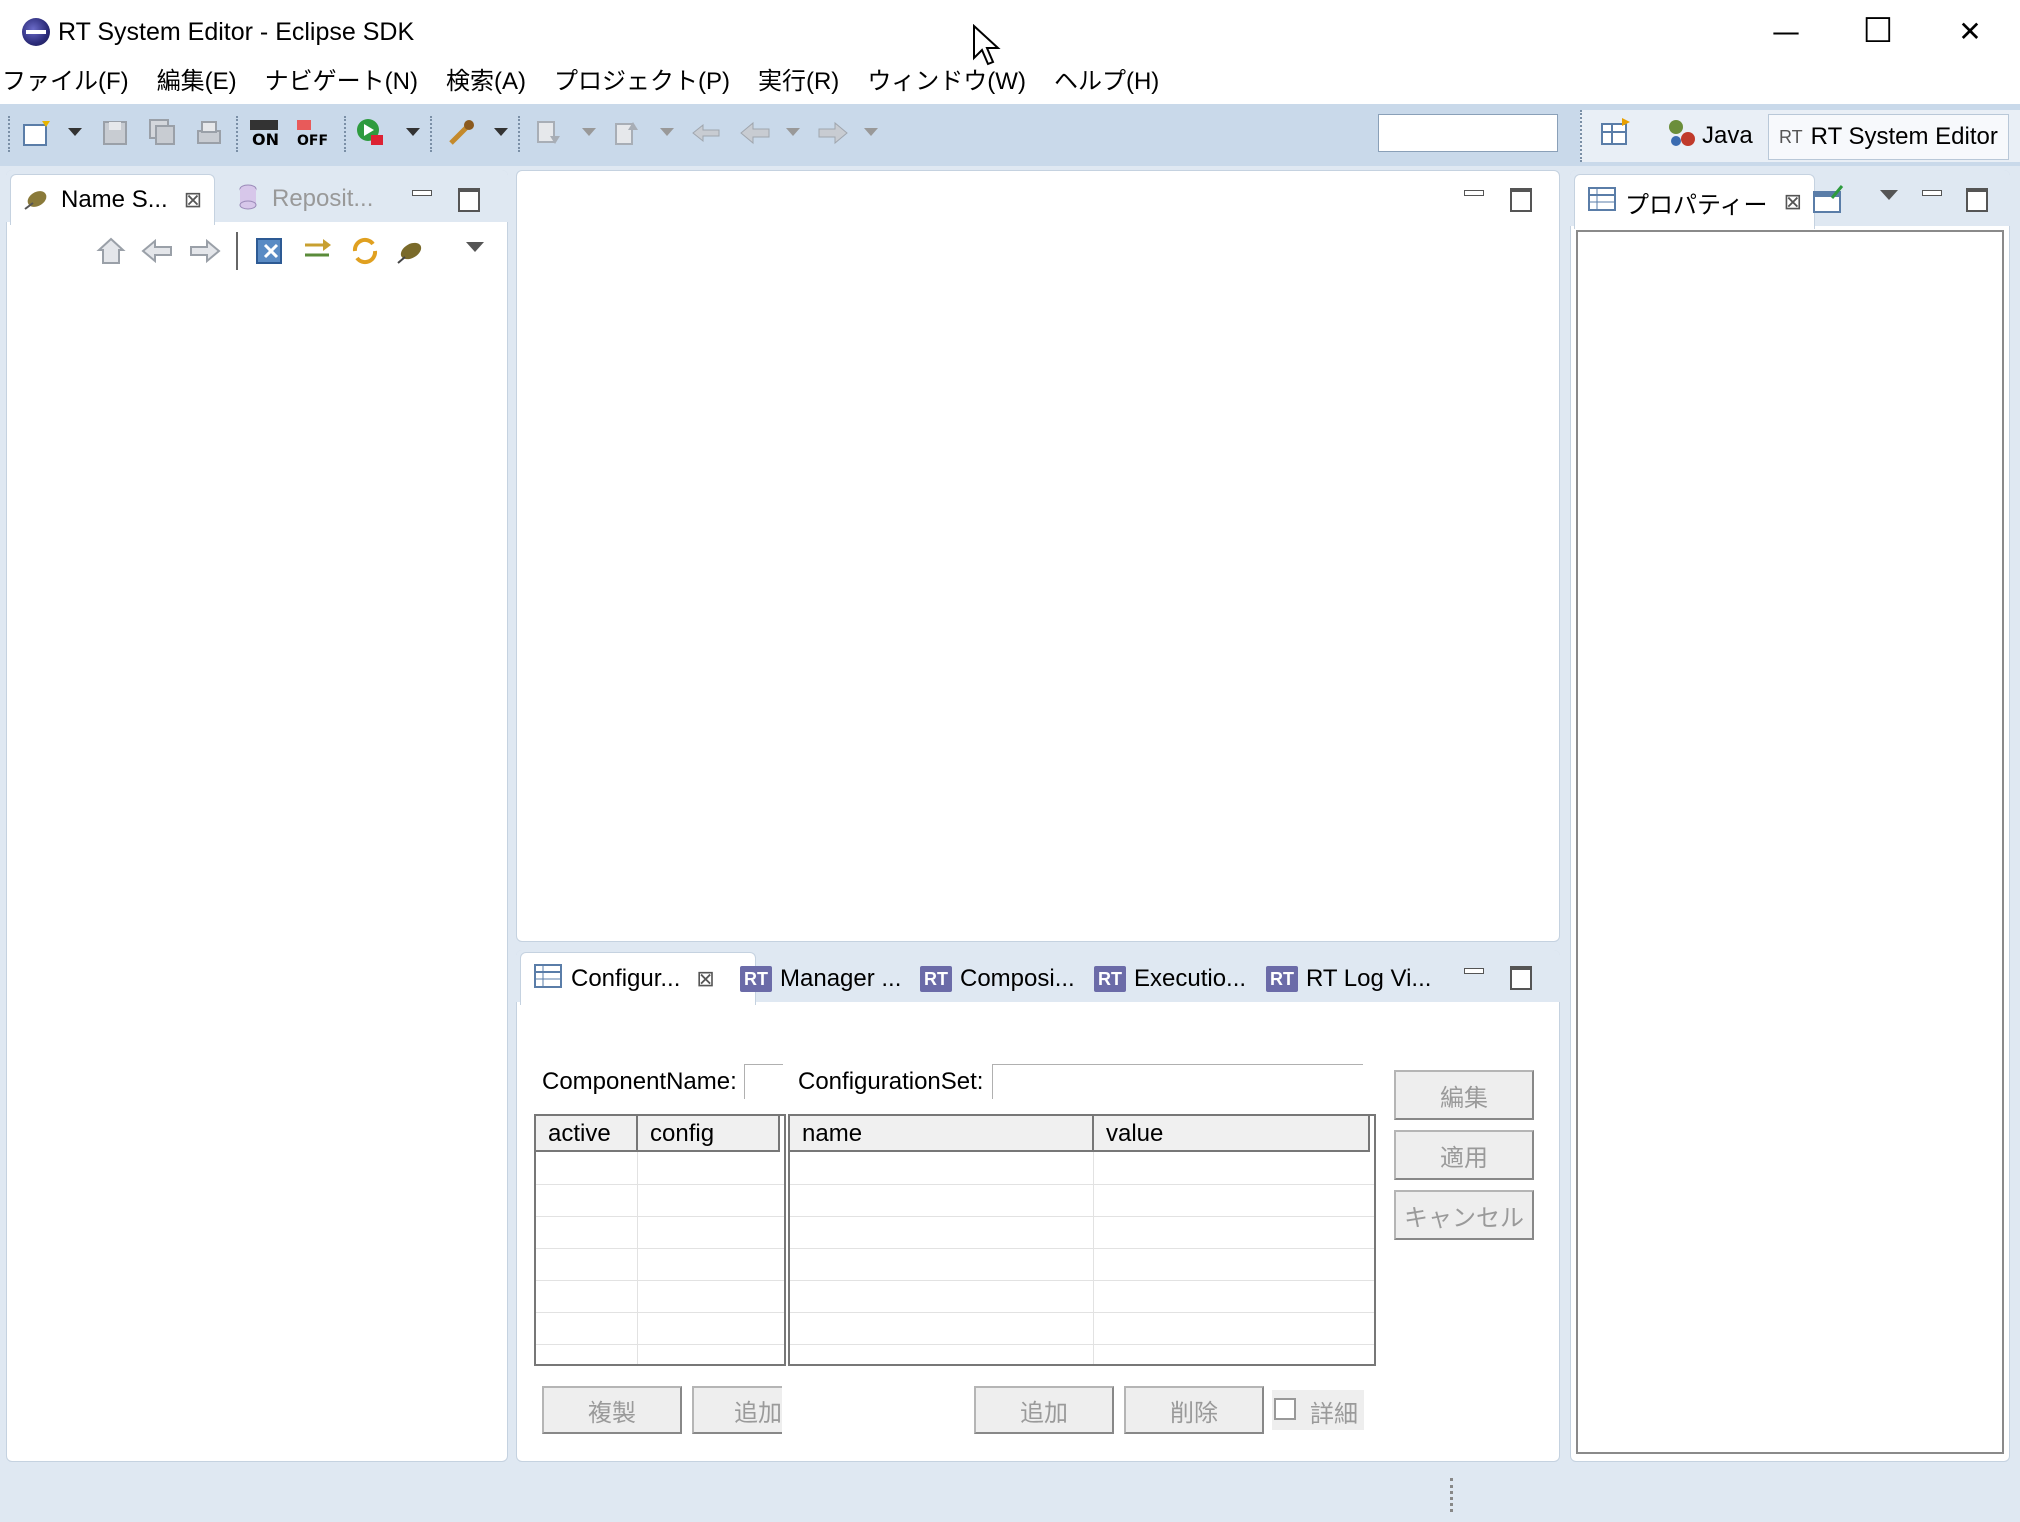 This screenshot has height=1522, width=2020. I want to click on configuration-parameter-table: name value, so click(1082, 1240).